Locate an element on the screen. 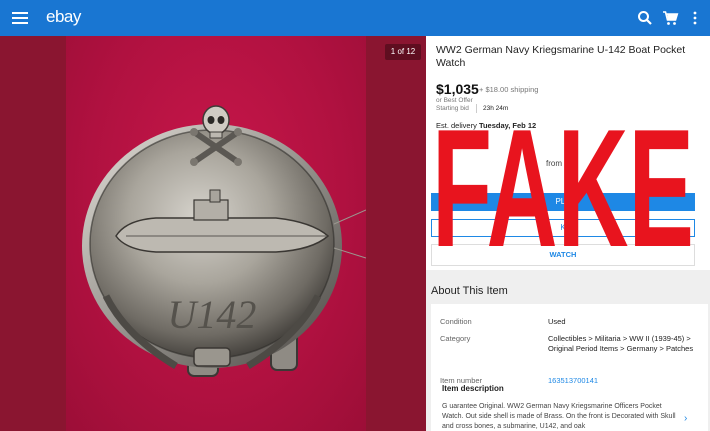 The width and height of the screenshot is (710, 431). starting-bid-label: Starting bid is located at coordinates (452, 108).